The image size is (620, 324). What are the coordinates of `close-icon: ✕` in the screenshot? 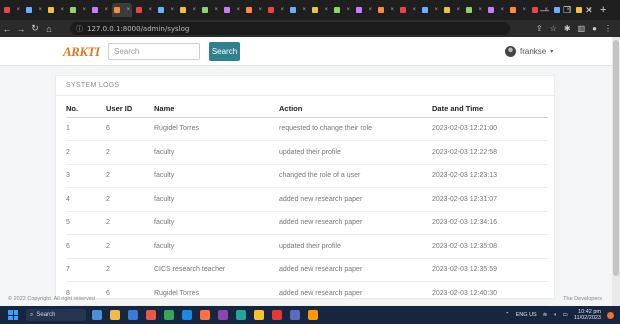 It's located at (589, 10).